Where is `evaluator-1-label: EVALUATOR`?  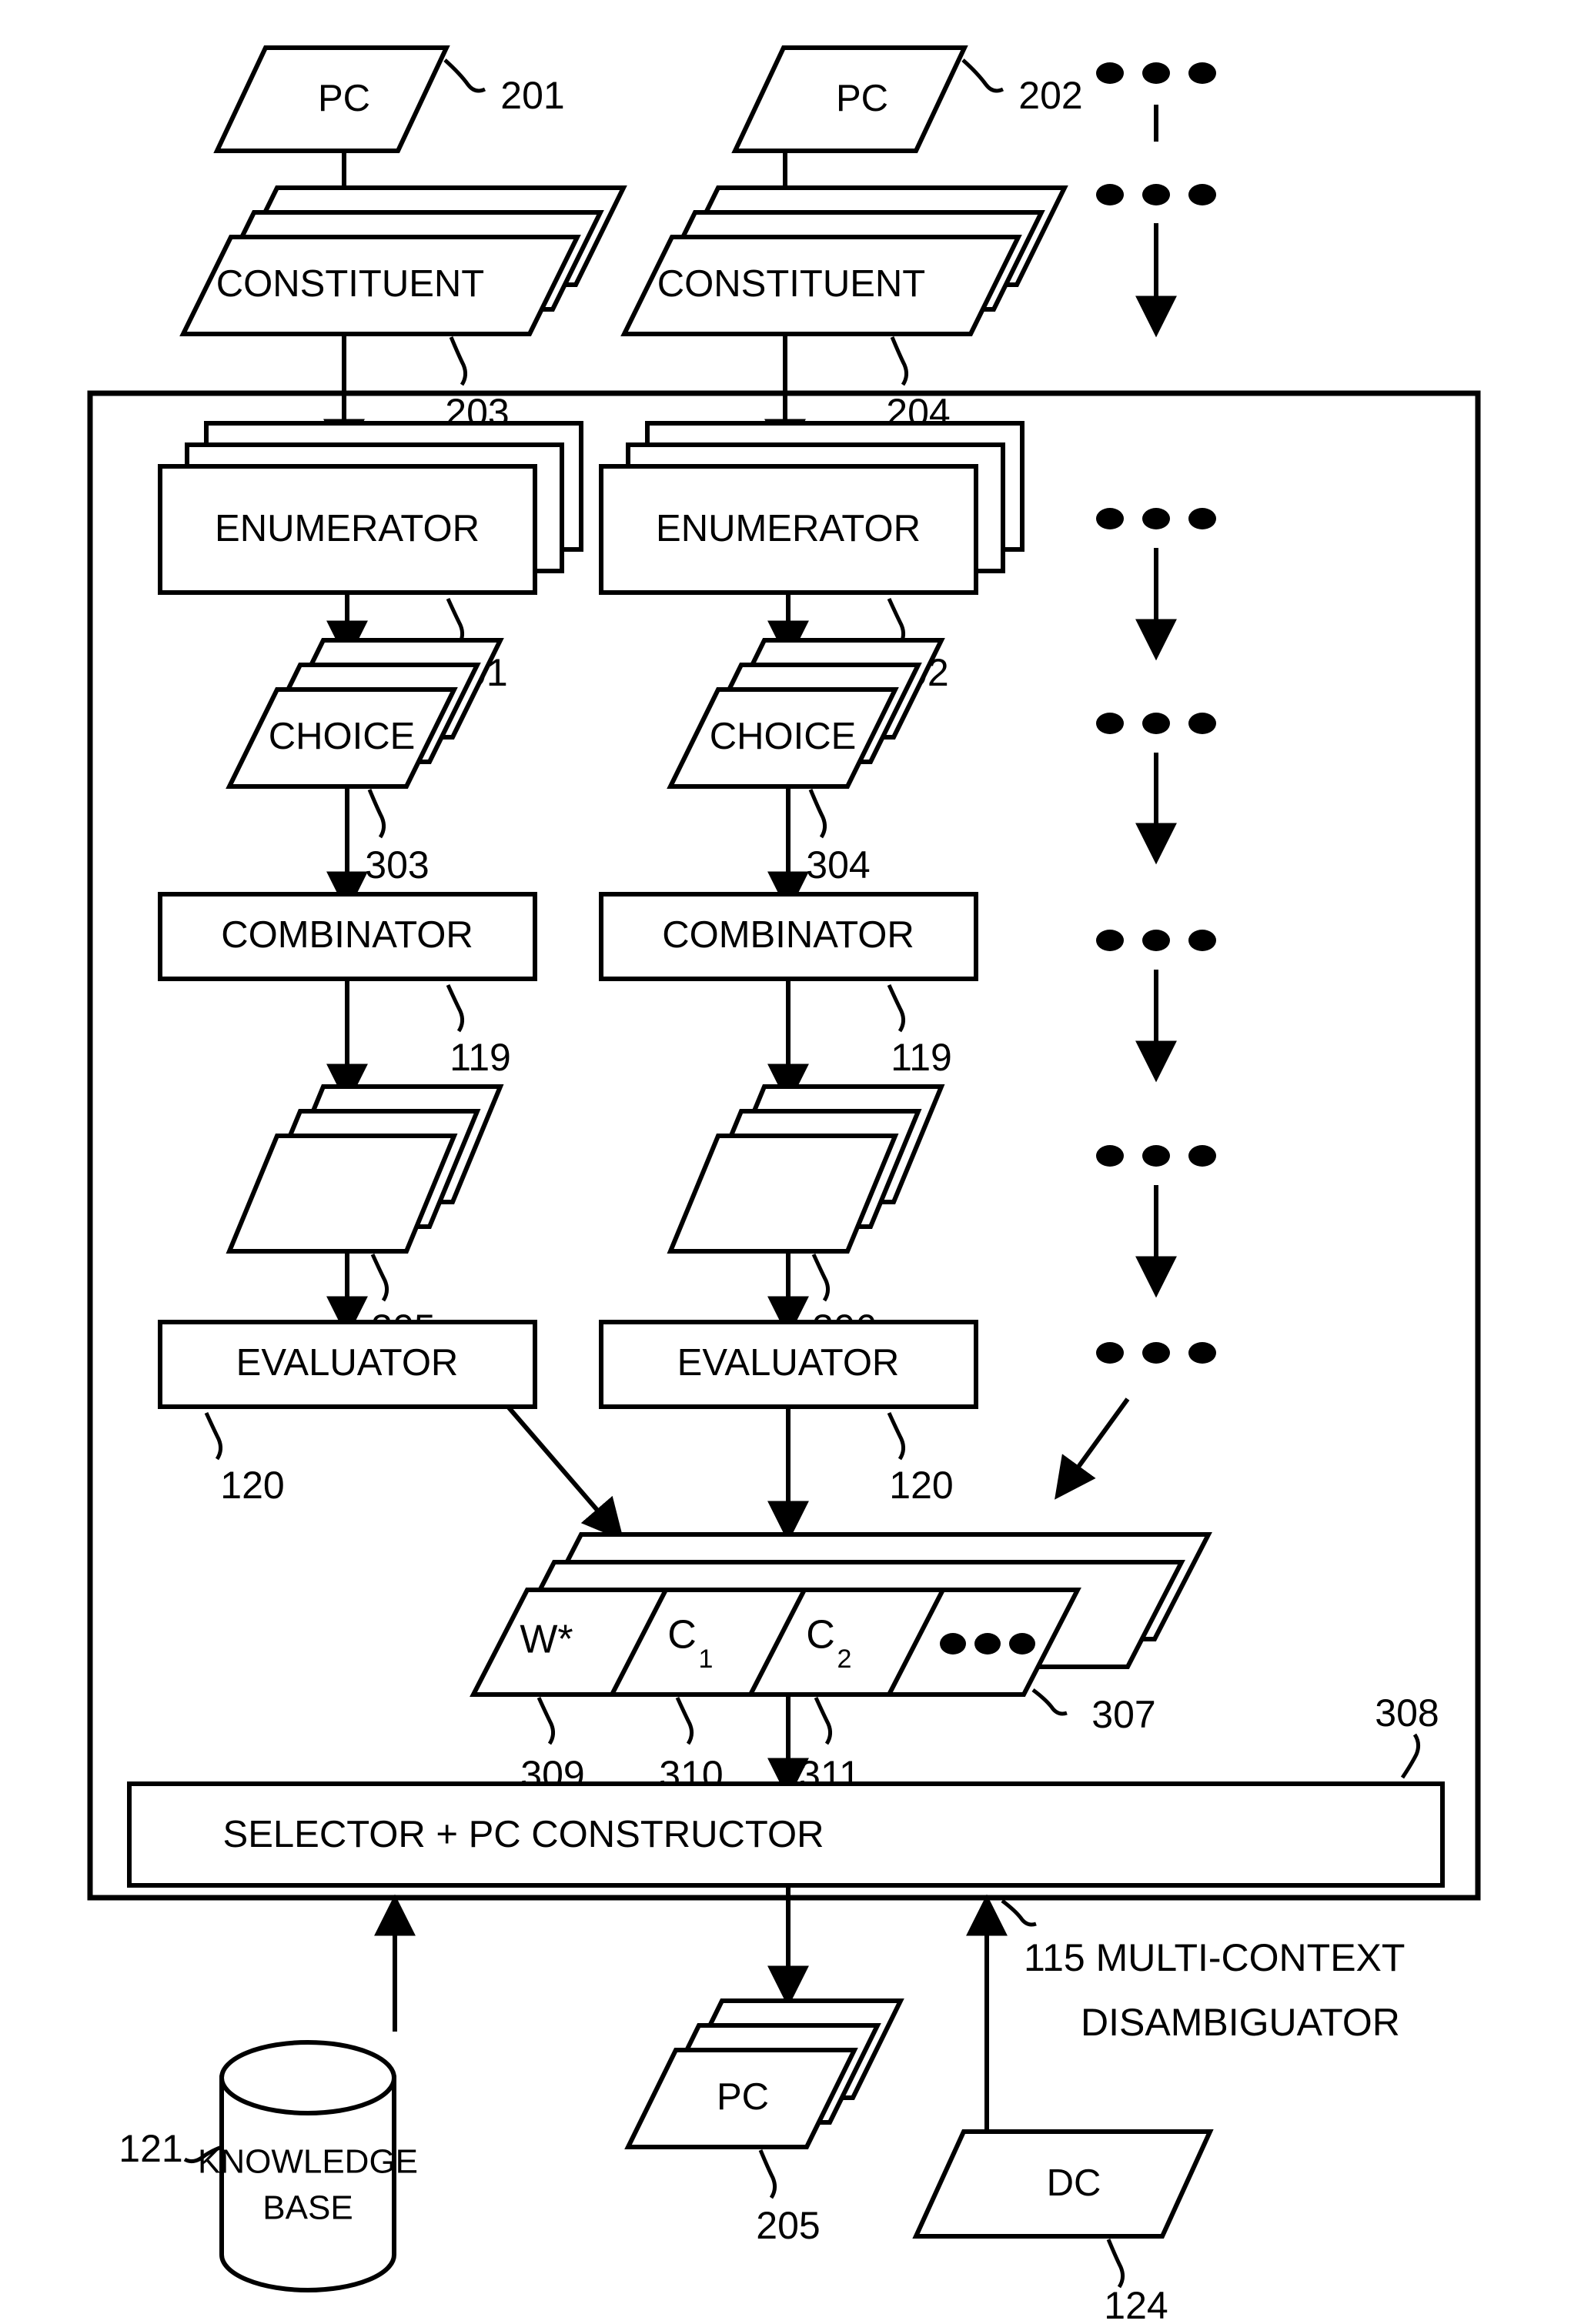
evaluator-1-label: EVALUATOR is located at coordinates (347, 1363).